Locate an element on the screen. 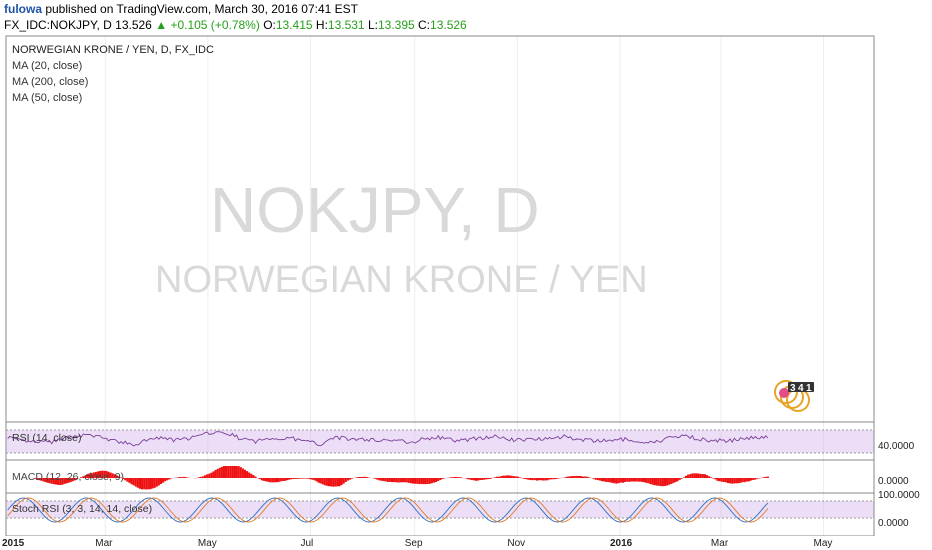  rsi-label: RSI (14, close) is located at coordinates (46, 438).